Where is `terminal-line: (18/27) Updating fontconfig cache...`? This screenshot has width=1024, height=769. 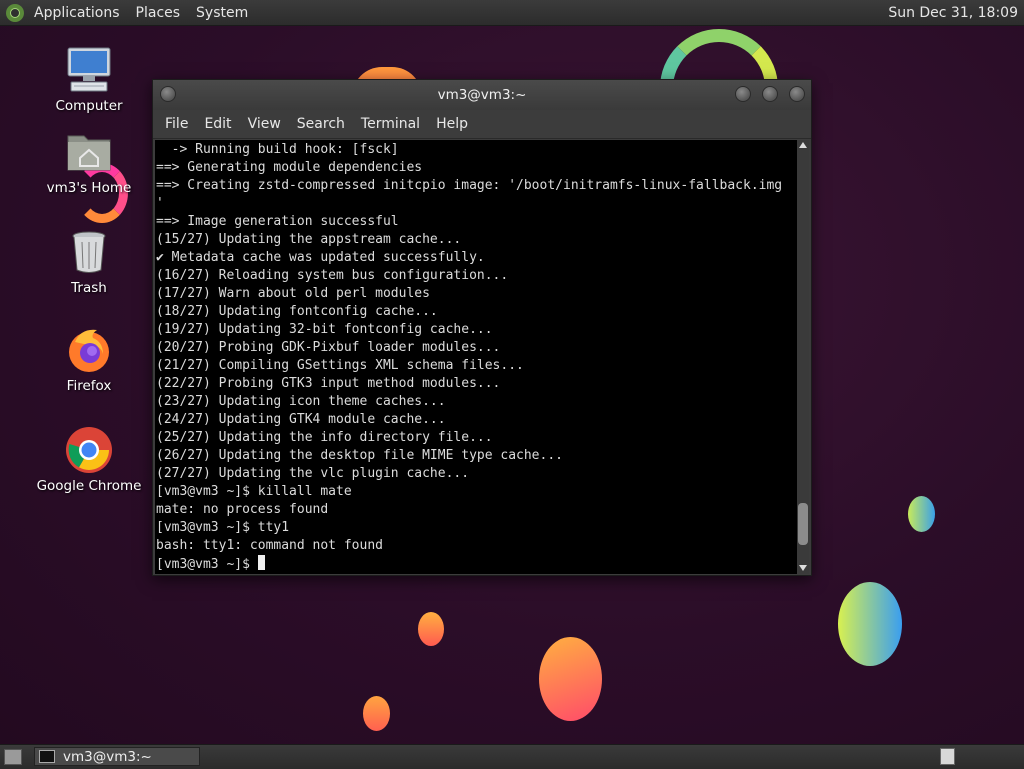 terminal-line: (18/27) Updating fontconfig cache... is located at coordinates (297, 311).